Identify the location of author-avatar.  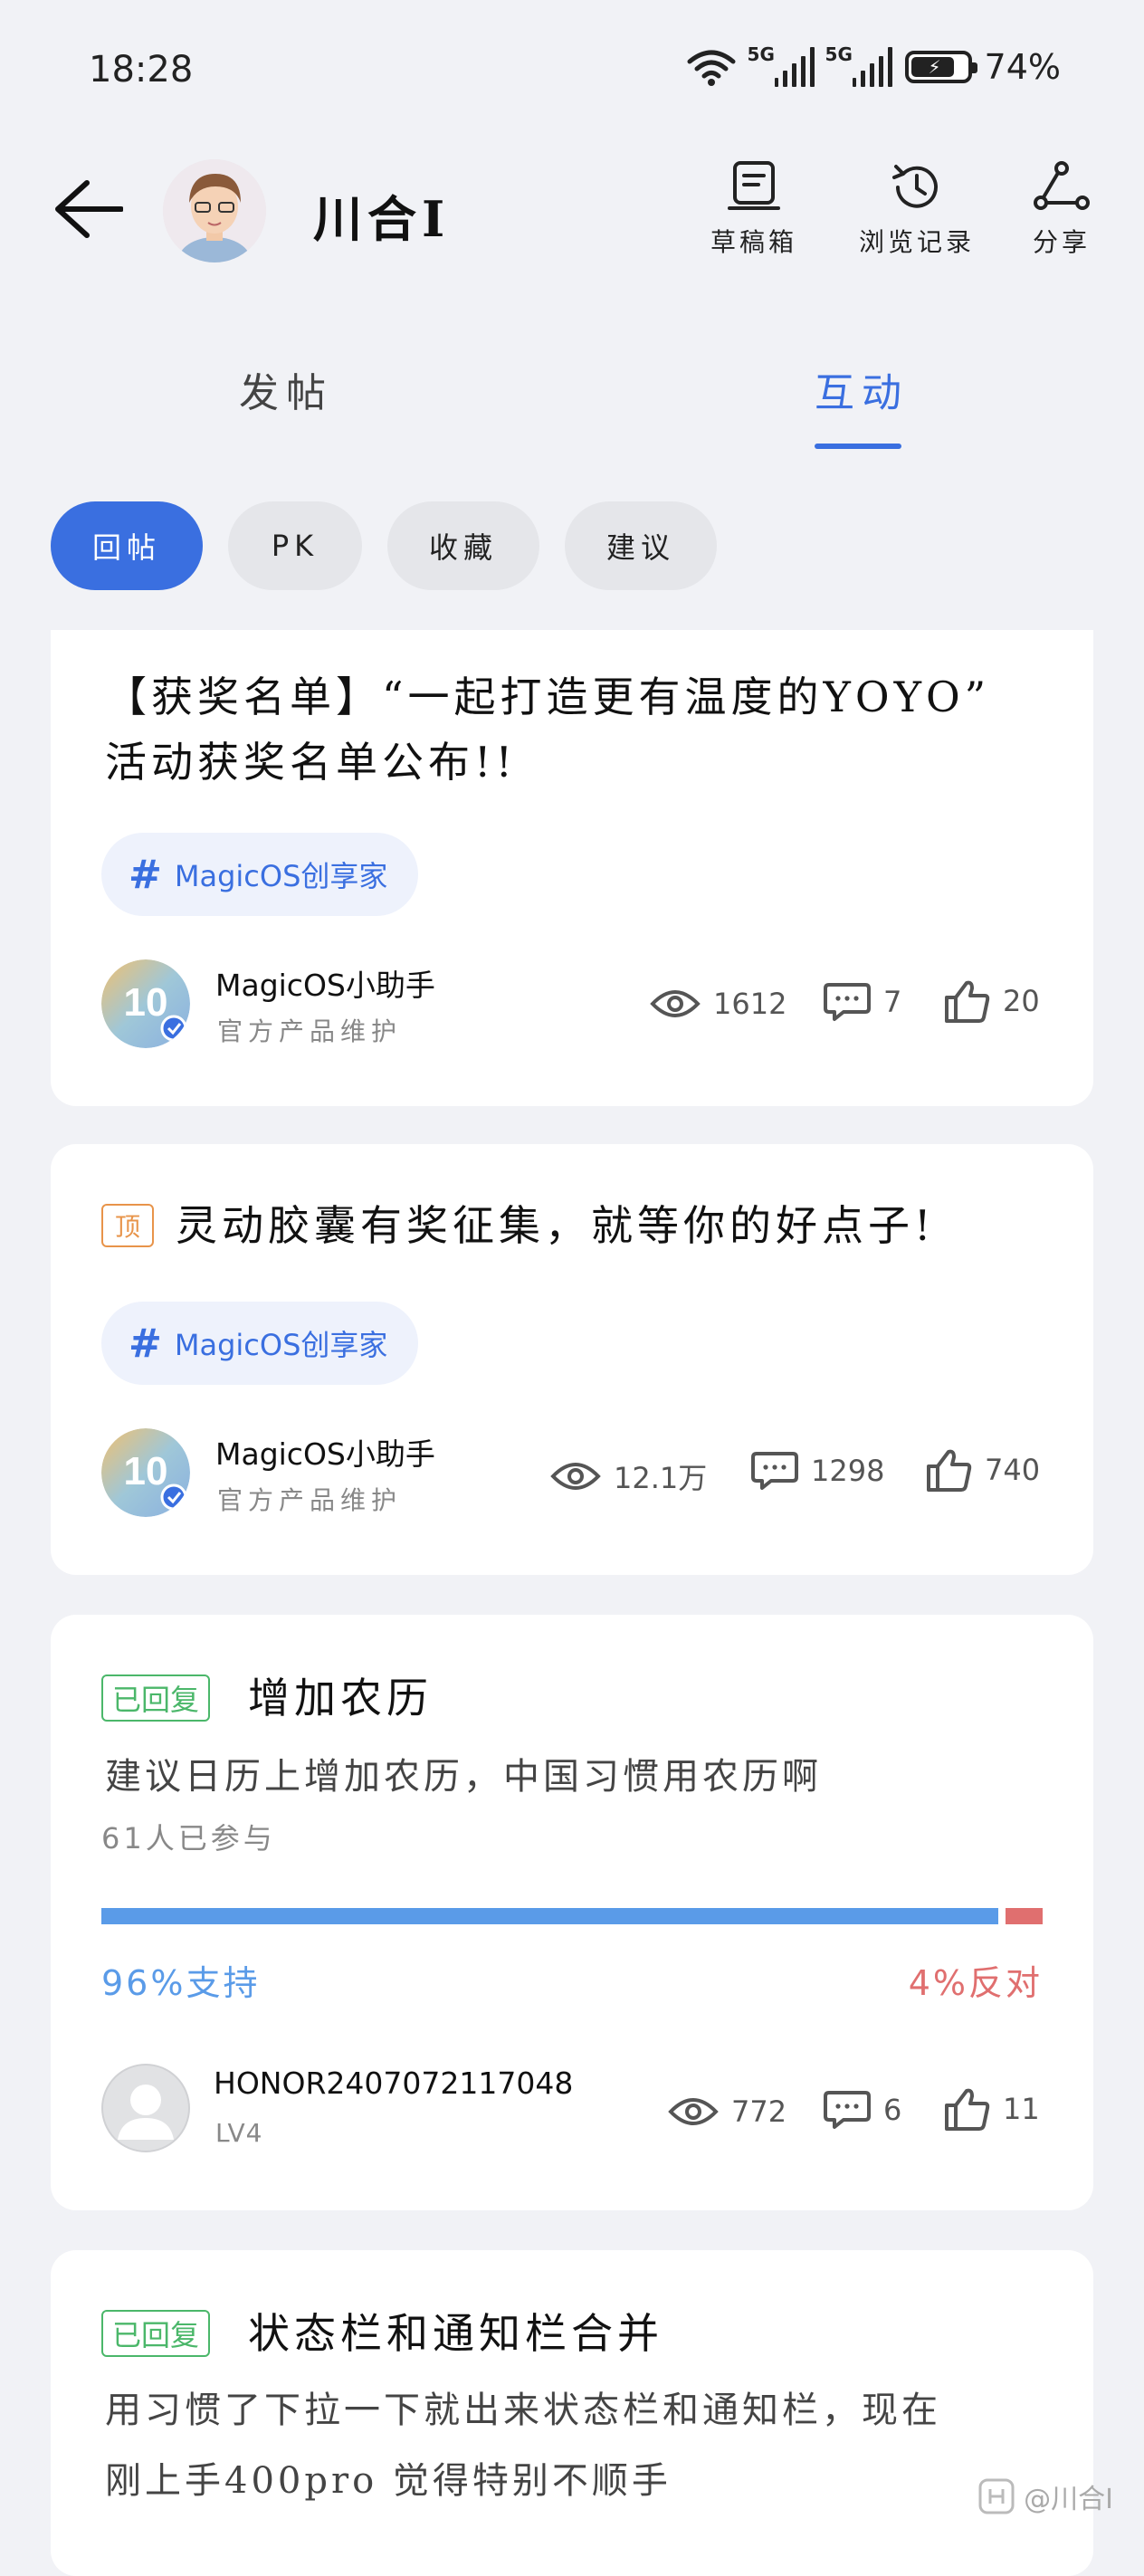
(145, 2108).